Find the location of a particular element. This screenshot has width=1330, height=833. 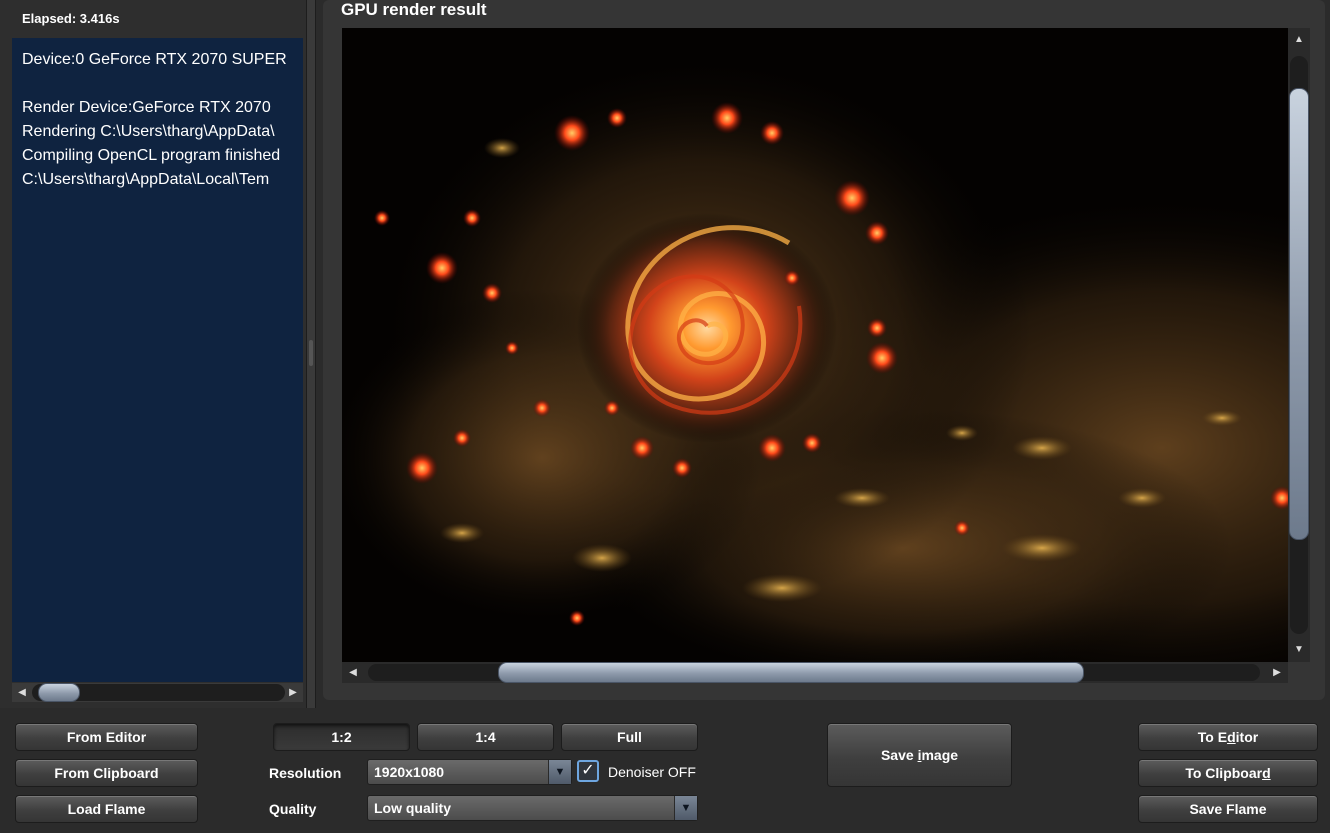

to-clipboard-button: To Clipboard is located at coordinates (1228, 773).